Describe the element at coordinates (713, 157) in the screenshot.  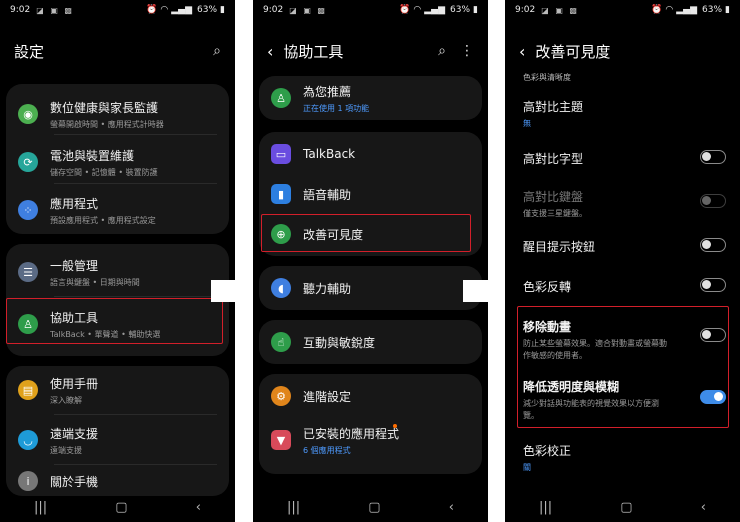
I see `high-contrast-fonts-toggle` at that location.